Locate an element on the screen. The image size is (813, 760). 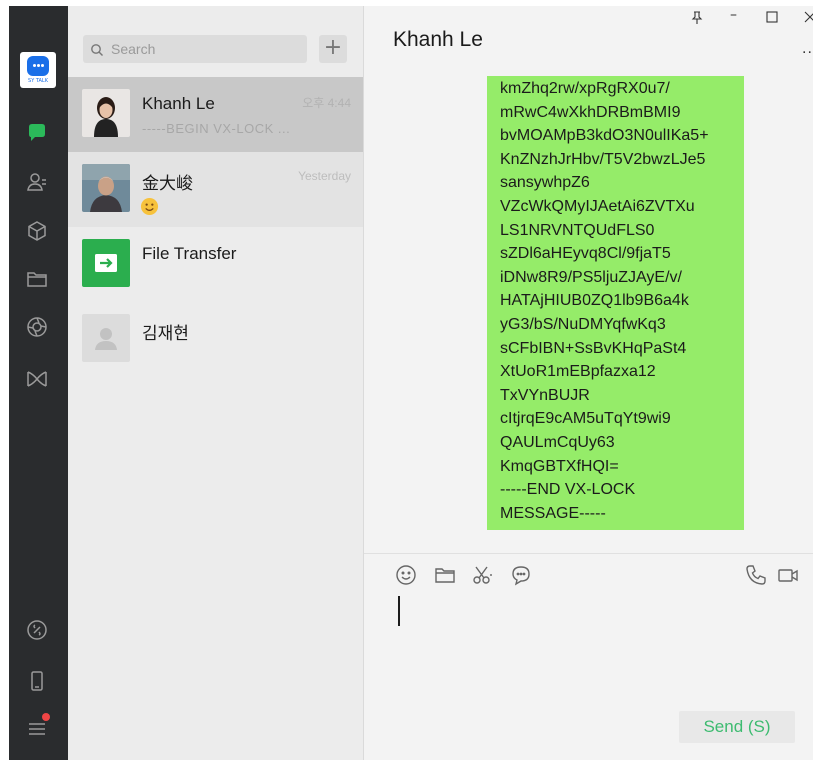
link-icon is located at coordinates (37, 630).